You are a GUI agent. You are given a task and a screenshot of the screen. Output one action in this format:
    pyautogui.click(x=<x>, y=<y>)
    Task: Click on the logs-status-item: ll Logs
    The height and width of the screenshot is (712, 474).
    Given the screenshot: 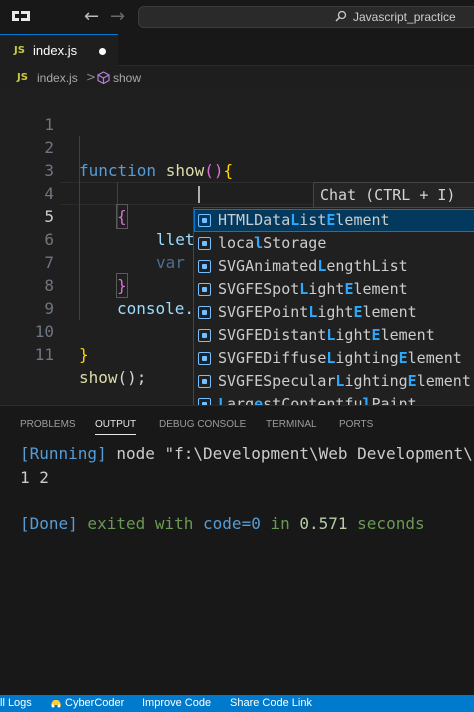 What is the action you would take?
    pyautogui.click(x=16, y=703)
    